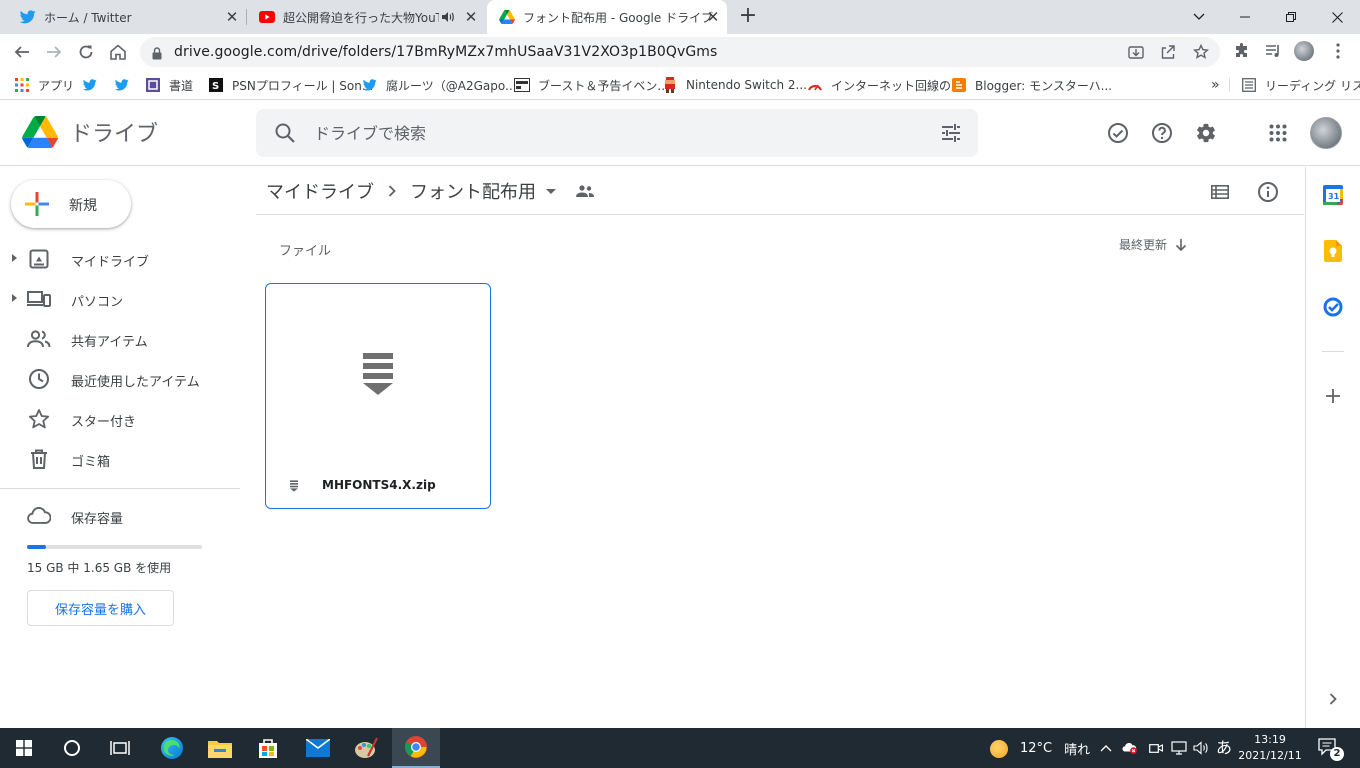 The height and width of the screenshot is (768, 1360). I want to click on bookmark-apps: アプリ, so click(44, 85).